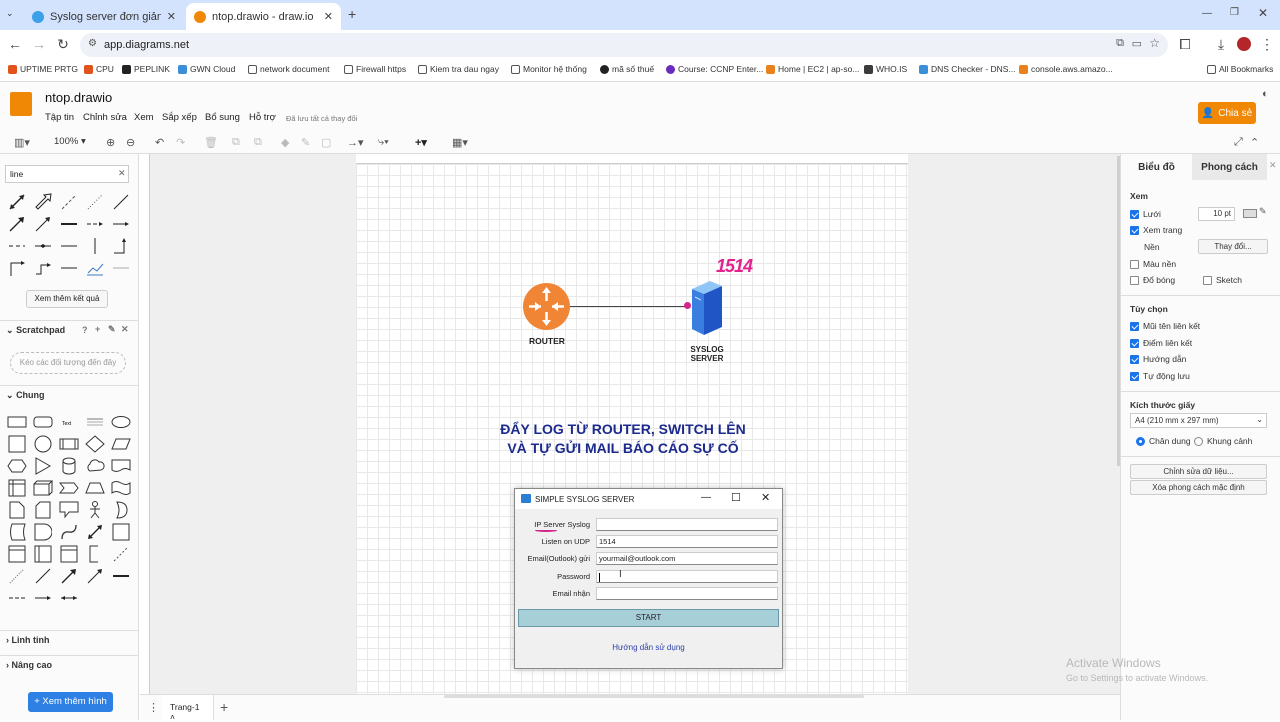  Describe the element at coordinates (121, 202) in the screenshot. I see `line-shape` at that location.